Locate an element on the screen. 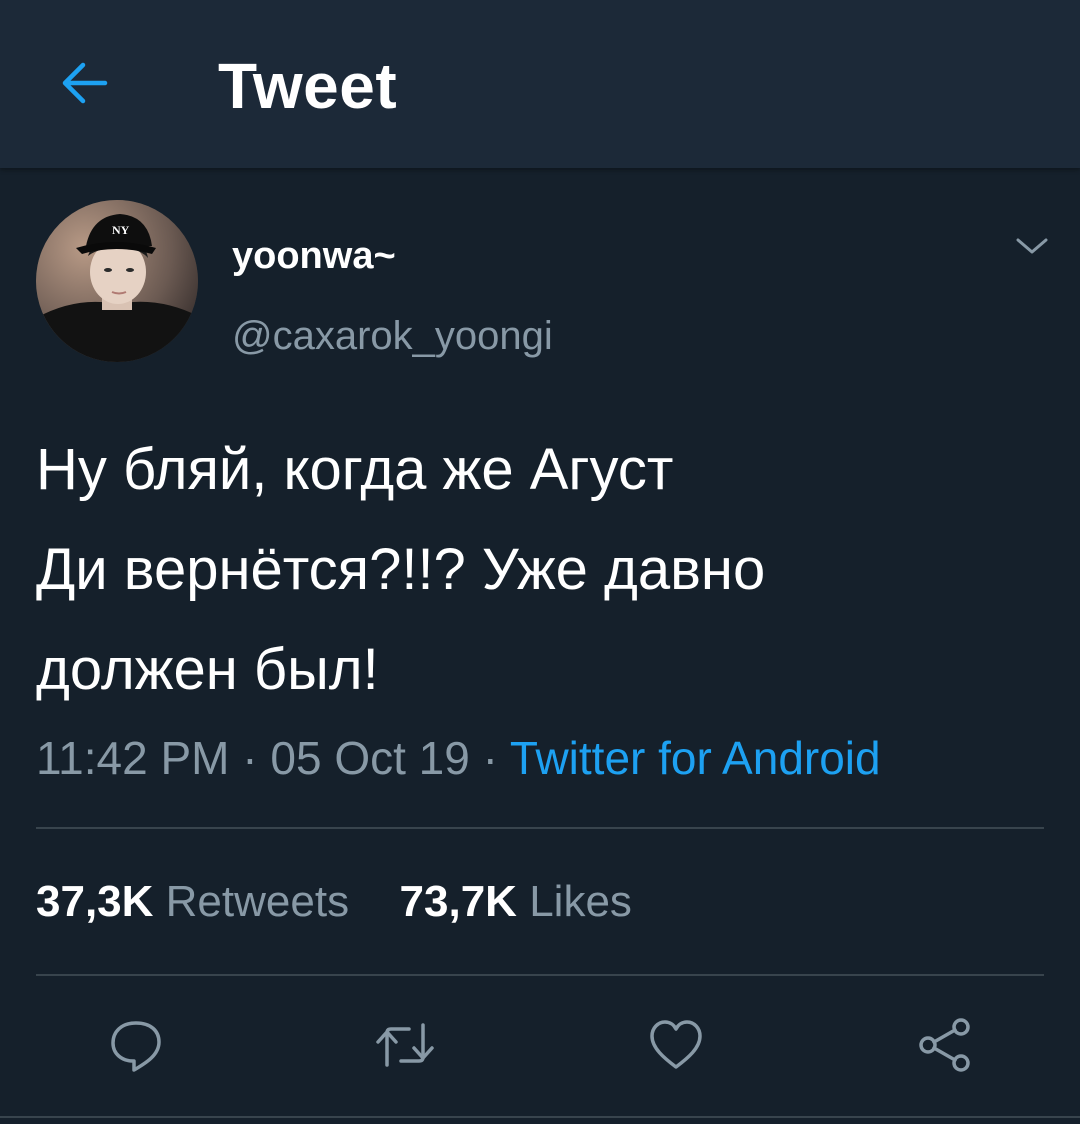  reply-icon is located at coordinates (136, 1046).